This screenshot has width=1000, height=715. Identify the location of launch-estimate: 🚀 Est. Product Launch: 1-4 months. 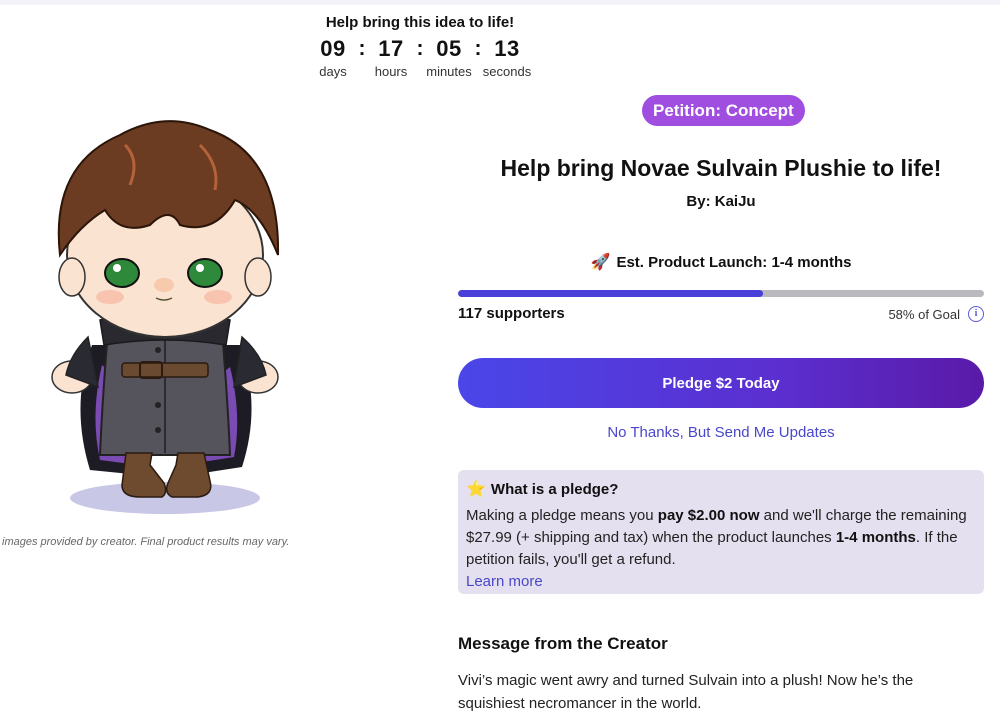
(721, 262).